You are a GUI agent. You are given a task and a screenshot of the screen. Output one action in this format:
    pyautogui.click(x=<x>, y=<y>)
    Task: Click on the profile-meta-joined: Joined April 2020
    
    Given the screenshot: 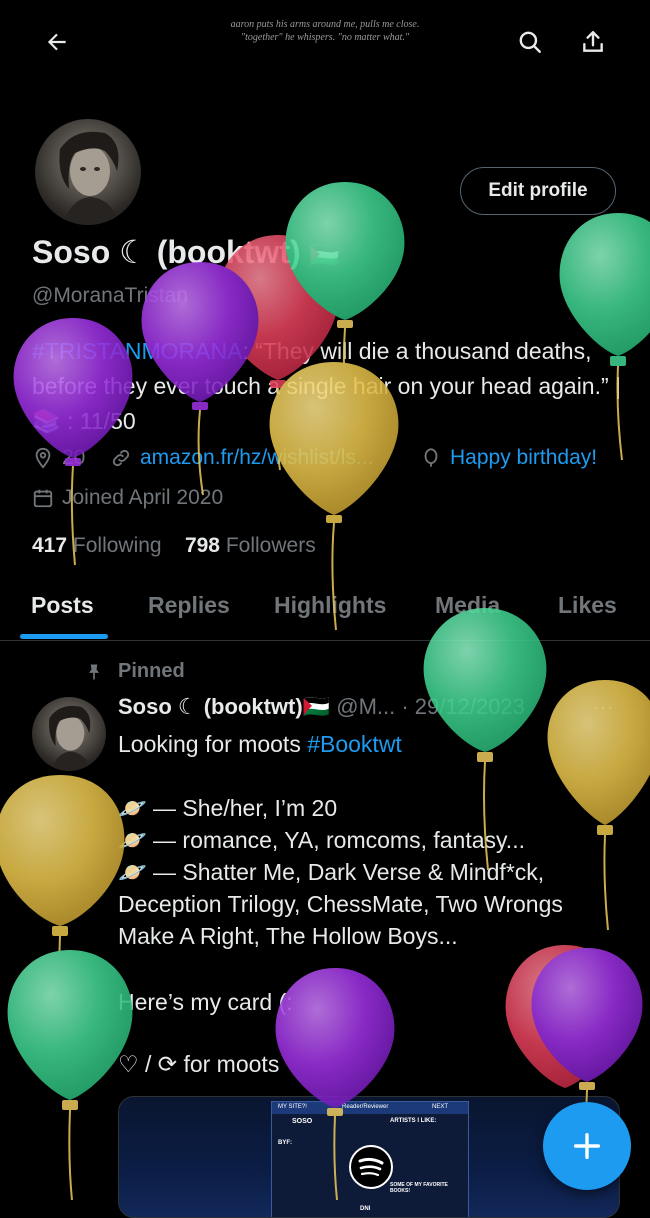 What is the action you would take?
    pyautogui.click(x=127, y=498)
    